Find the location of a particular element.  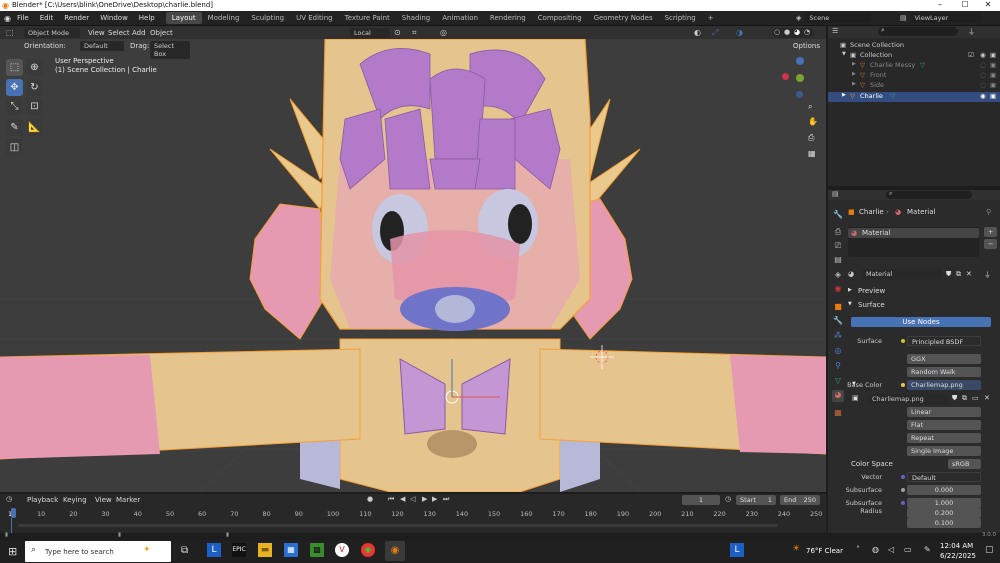

network-icon: ◍ is located at coordinates (875, 549).